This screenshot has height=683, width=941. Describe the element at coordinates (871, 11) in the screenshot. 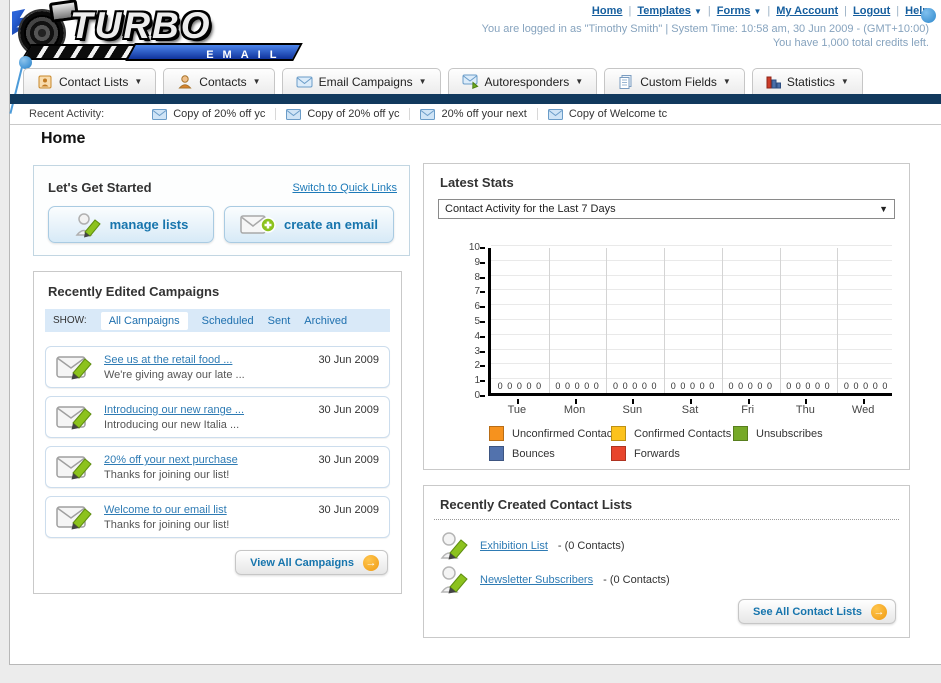

I see `nav-link-logout: Logout` at that location.